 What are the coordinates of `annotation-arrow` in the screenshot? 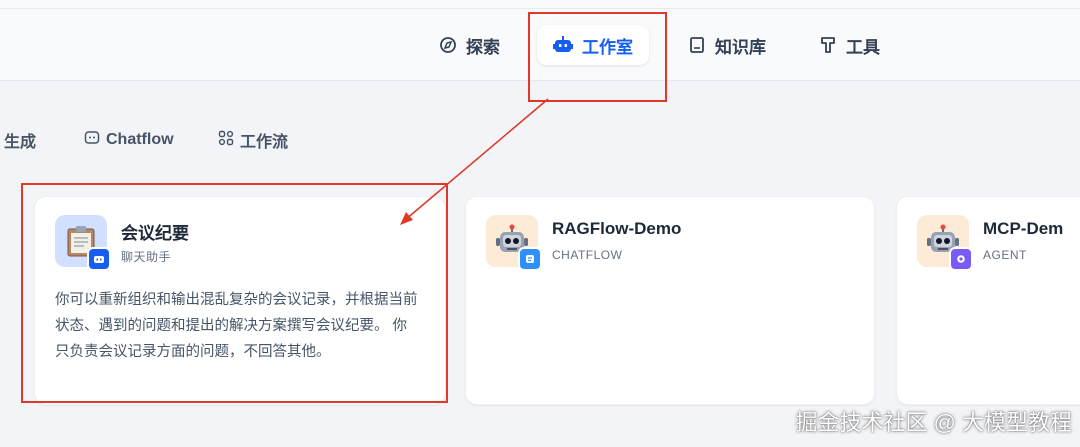 It's located at (474, 161).